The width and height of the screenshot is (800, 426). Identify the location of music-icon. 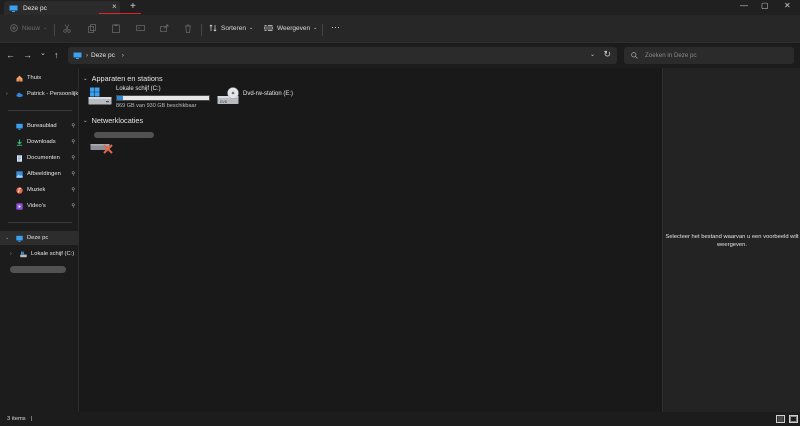
(19, 190).